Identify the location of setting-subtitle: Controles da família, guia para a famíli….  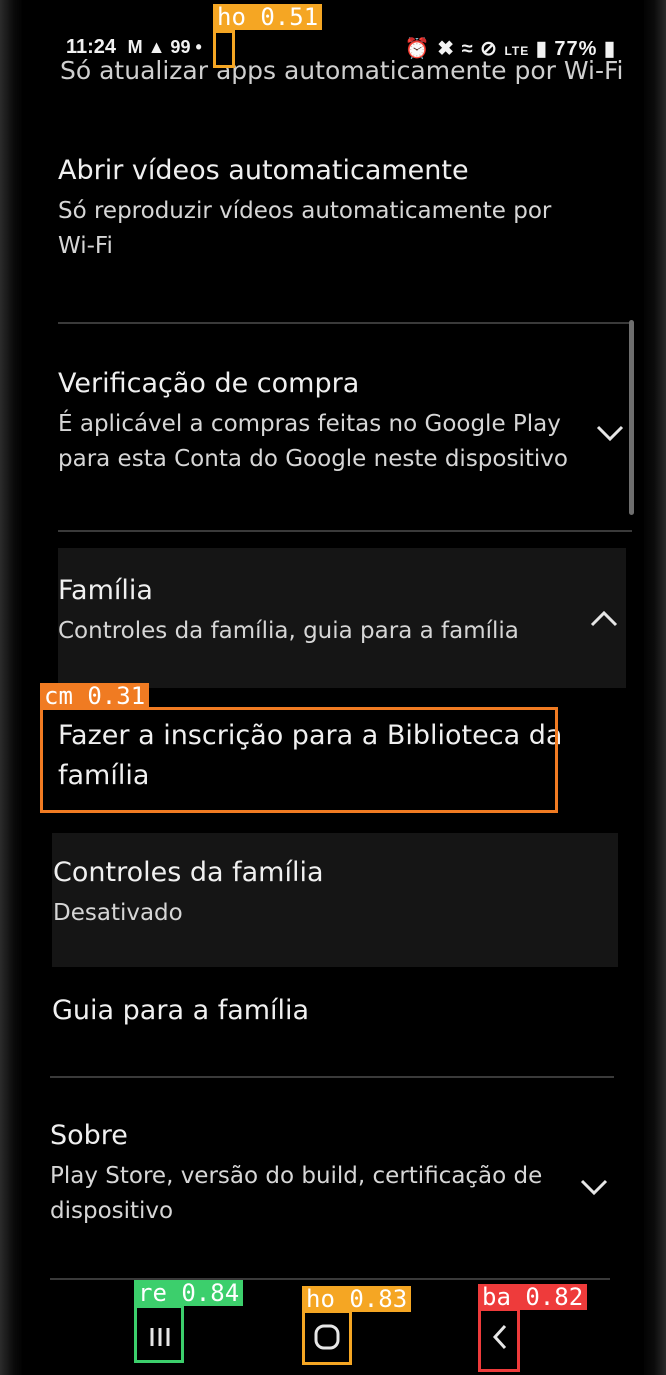
(288, 631).